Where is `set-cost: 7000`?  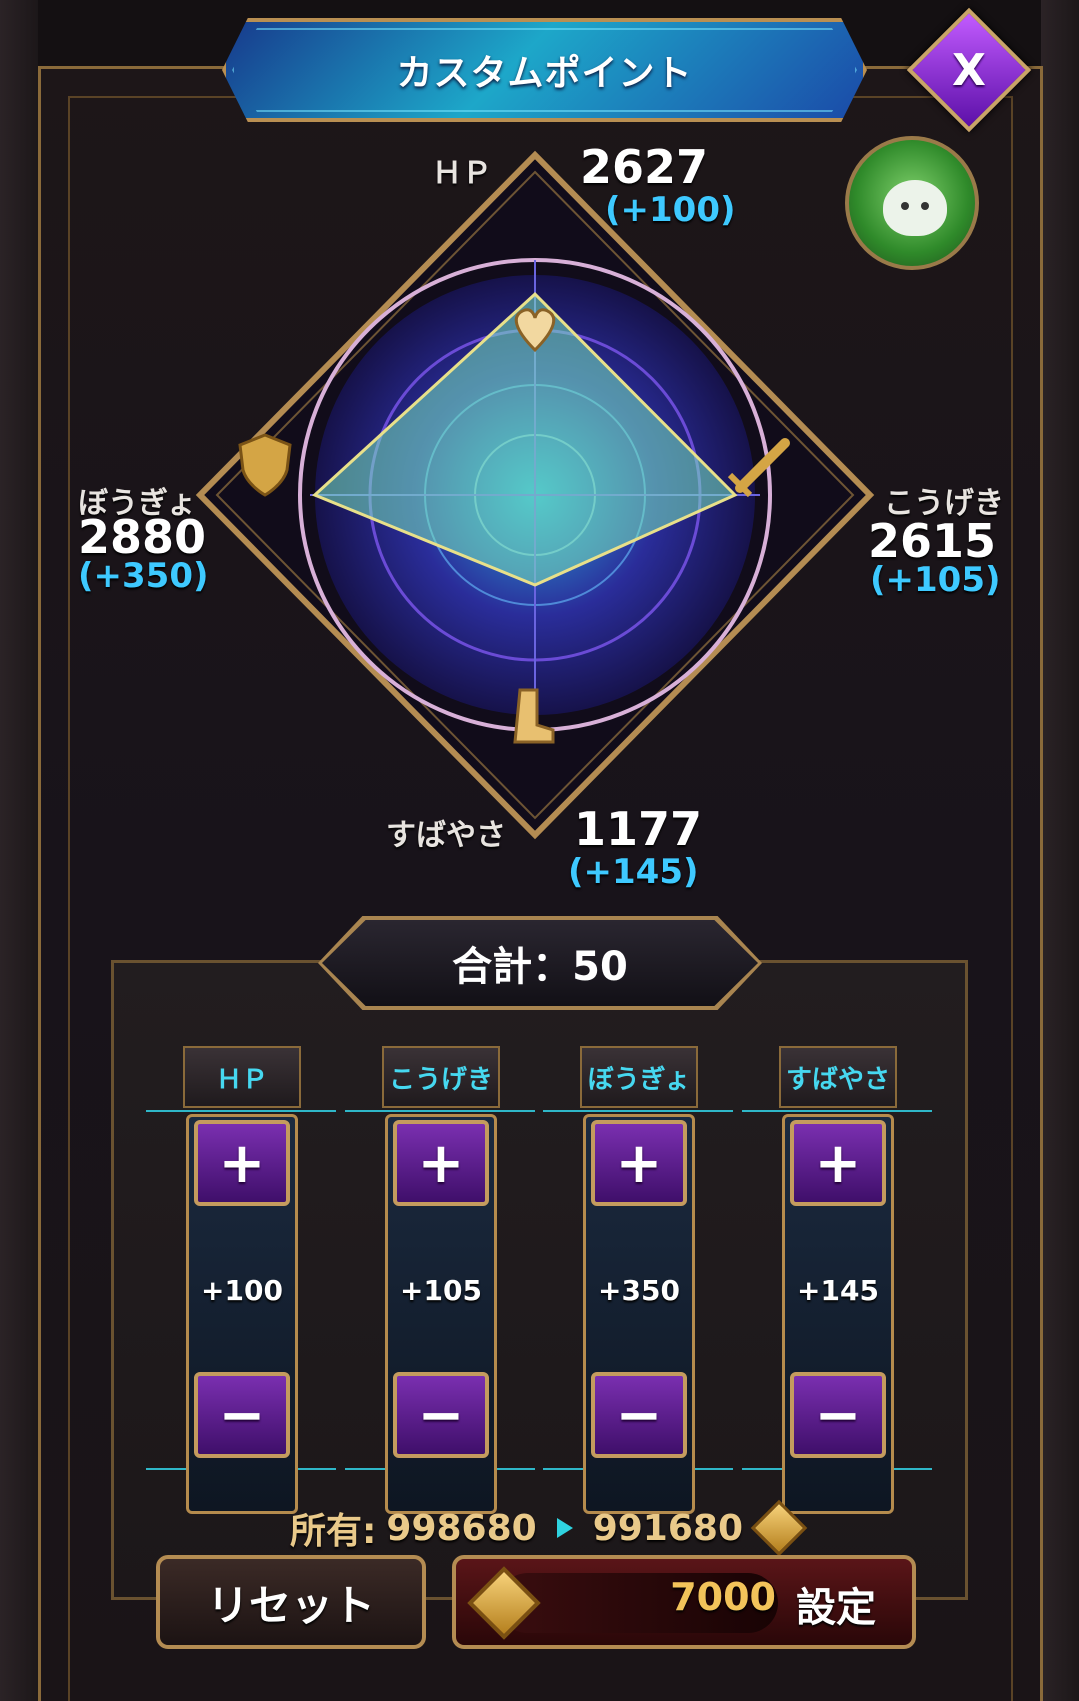 set-cost: 7000 is located at coordinates (723, 1597).